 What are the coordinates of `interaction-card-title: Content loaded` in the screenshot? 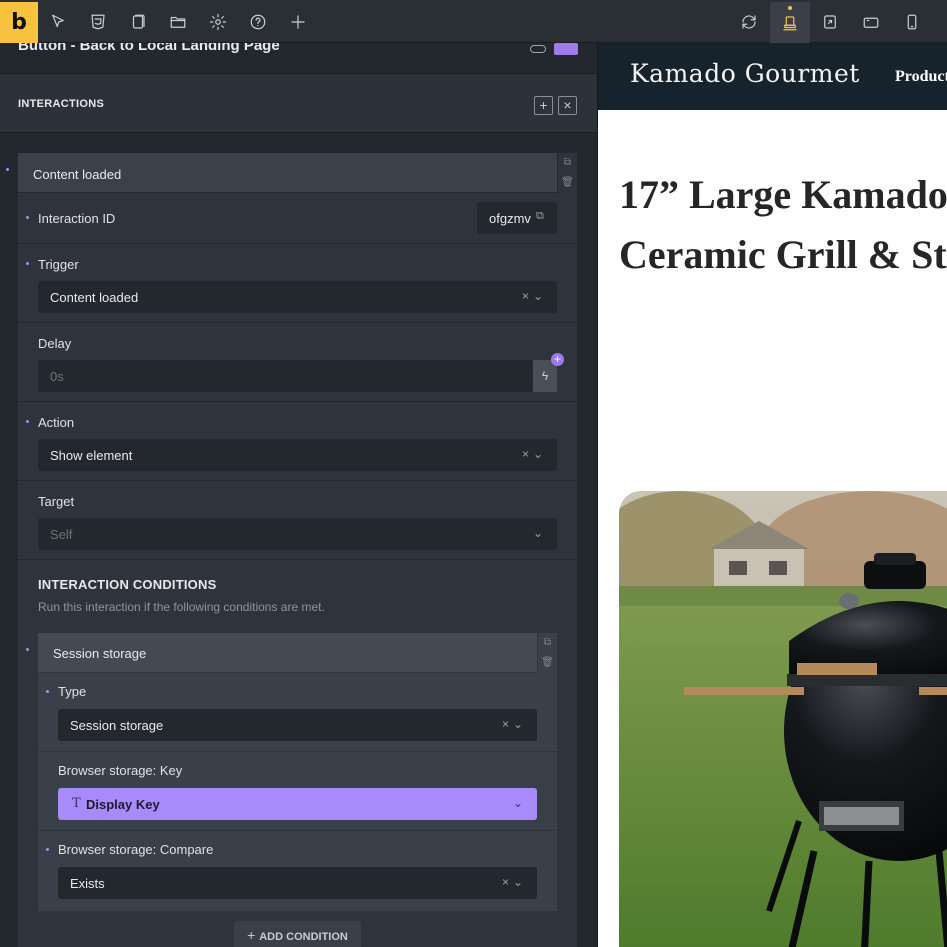 It's located at (77, 174).